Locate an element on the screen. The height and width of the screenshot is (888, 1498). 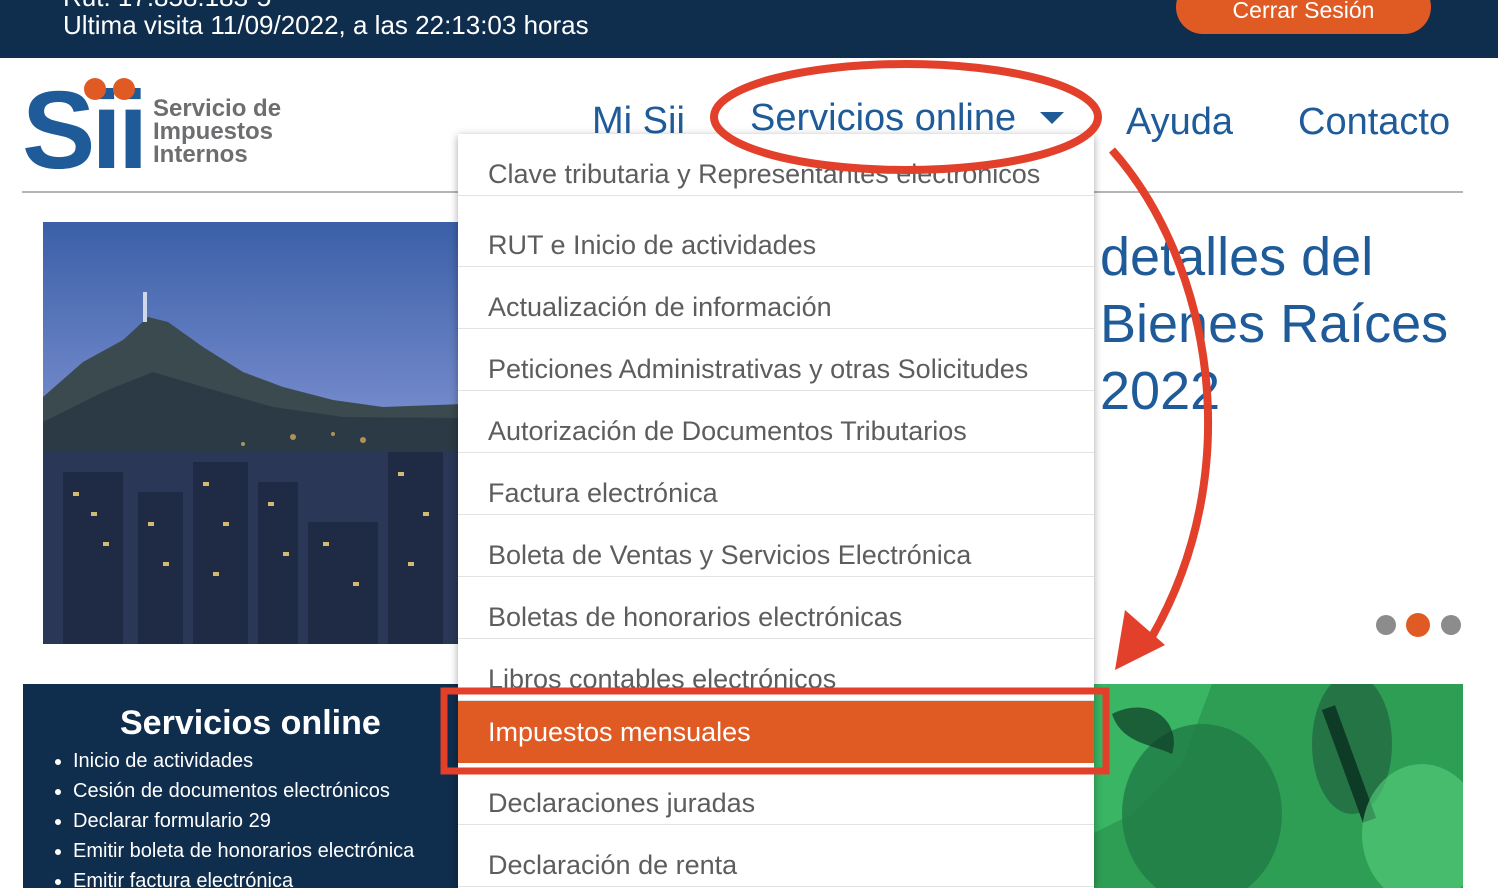
caret-down-icon is located at coordinates (1052, 118).